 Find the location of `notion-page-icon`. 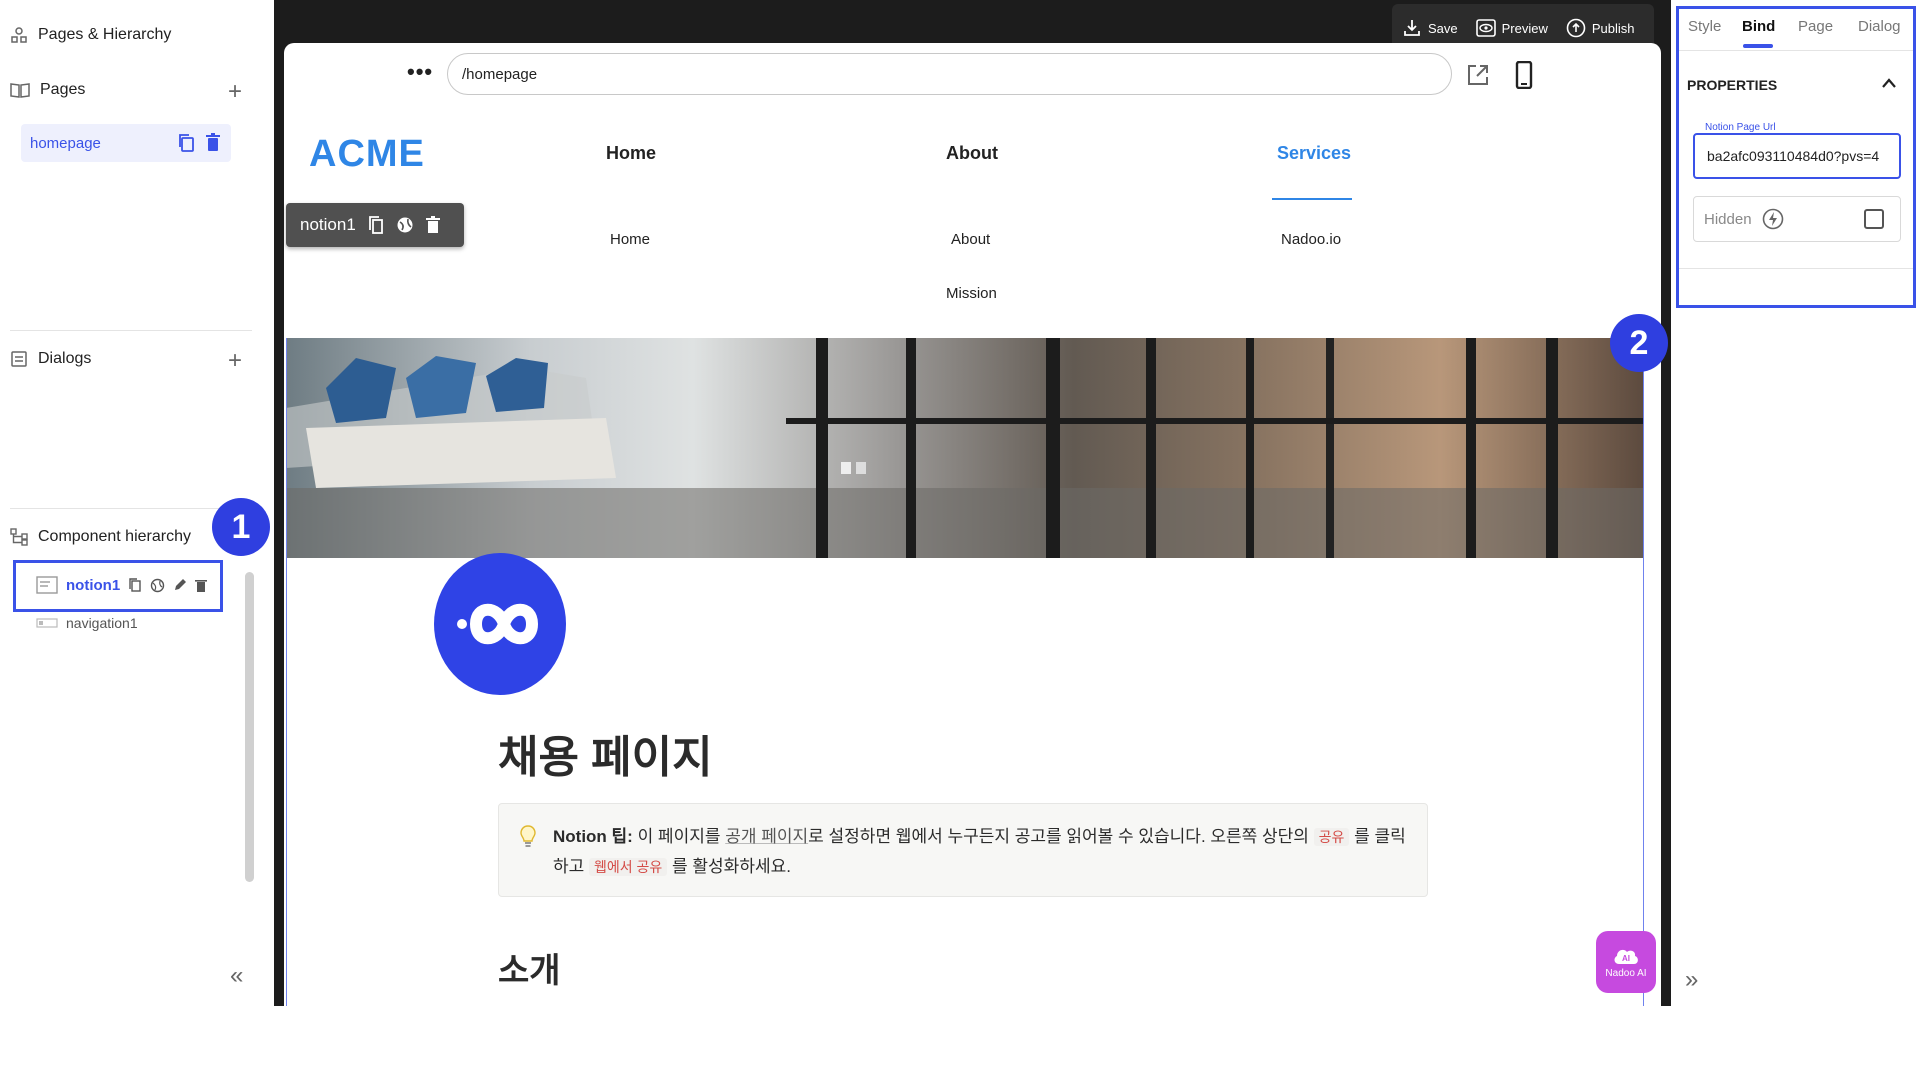

notion-page-icon is located at coordinates (500, 624).